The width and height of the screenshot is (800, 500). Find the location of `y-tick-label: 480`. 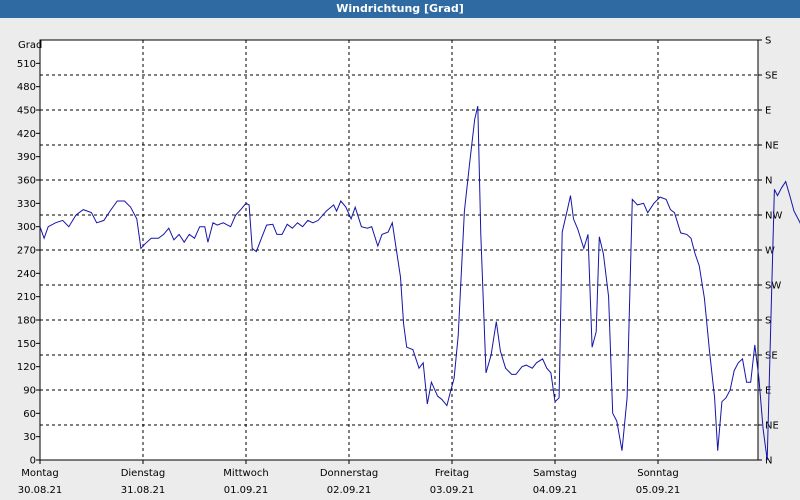

y-tick-label: 480 is located at coordinates (26, 87).